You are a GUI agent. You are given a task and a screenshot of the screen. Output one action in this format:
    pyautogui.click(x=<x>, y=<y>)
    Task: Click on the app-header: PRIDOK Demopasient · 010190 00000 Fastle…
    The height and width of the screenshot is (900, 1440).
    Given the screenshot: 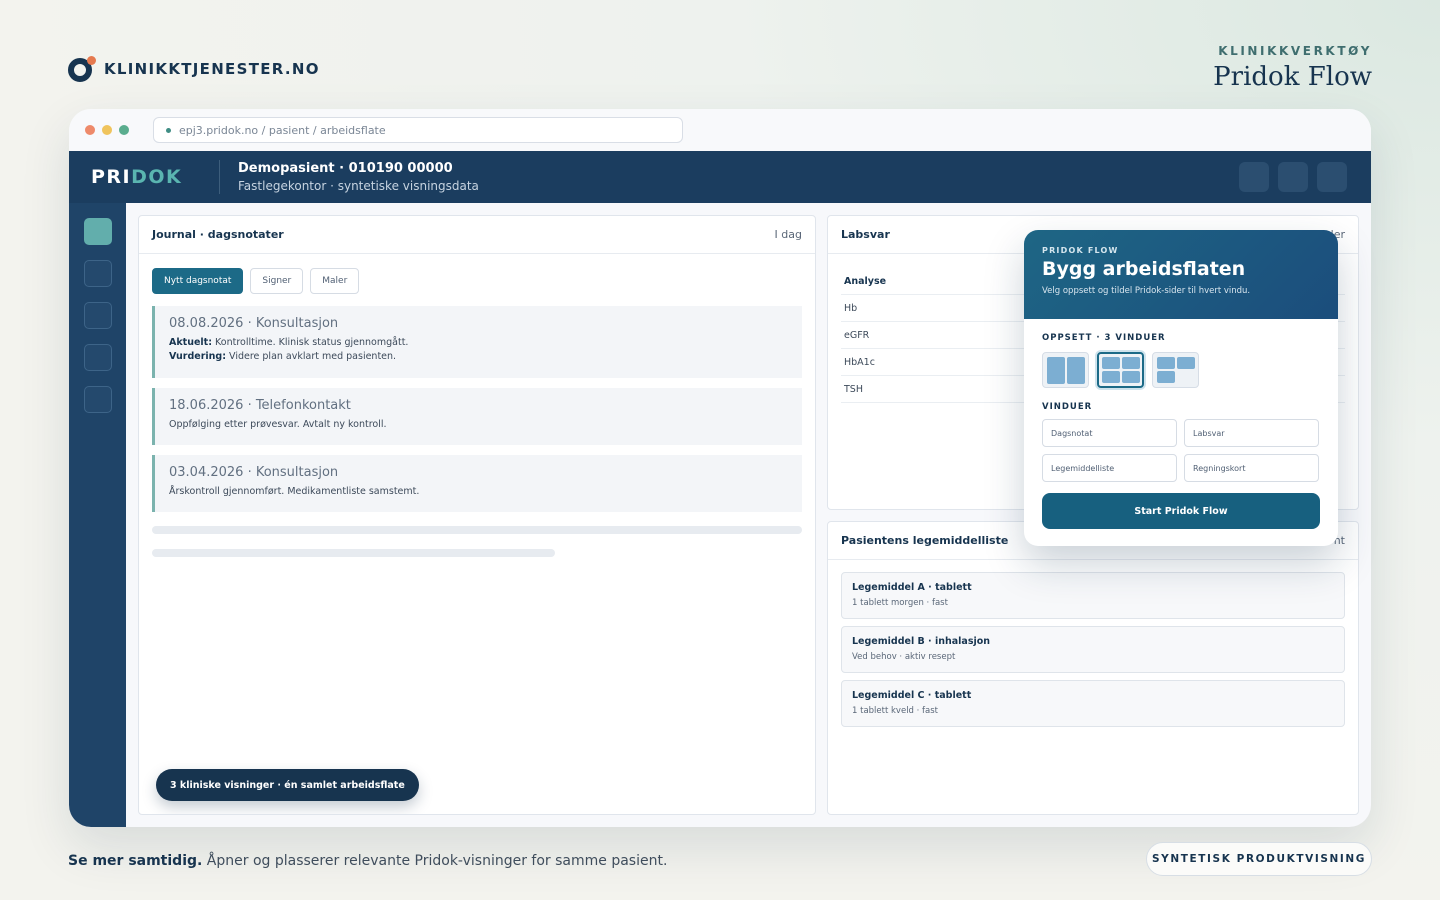 What is the action you would take?
    pyautogui.click(x=720, y=177)
    